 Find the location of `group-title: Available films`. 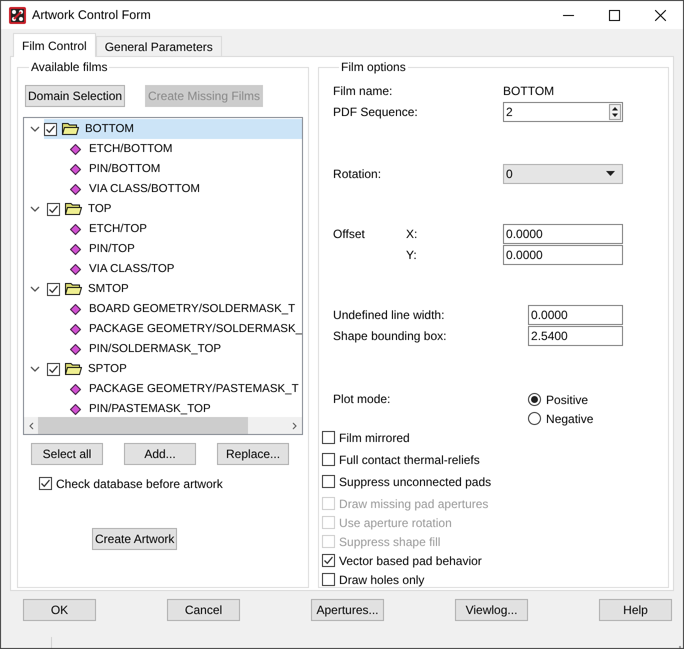

group-title: Available films is located at coordinates (69, 67).